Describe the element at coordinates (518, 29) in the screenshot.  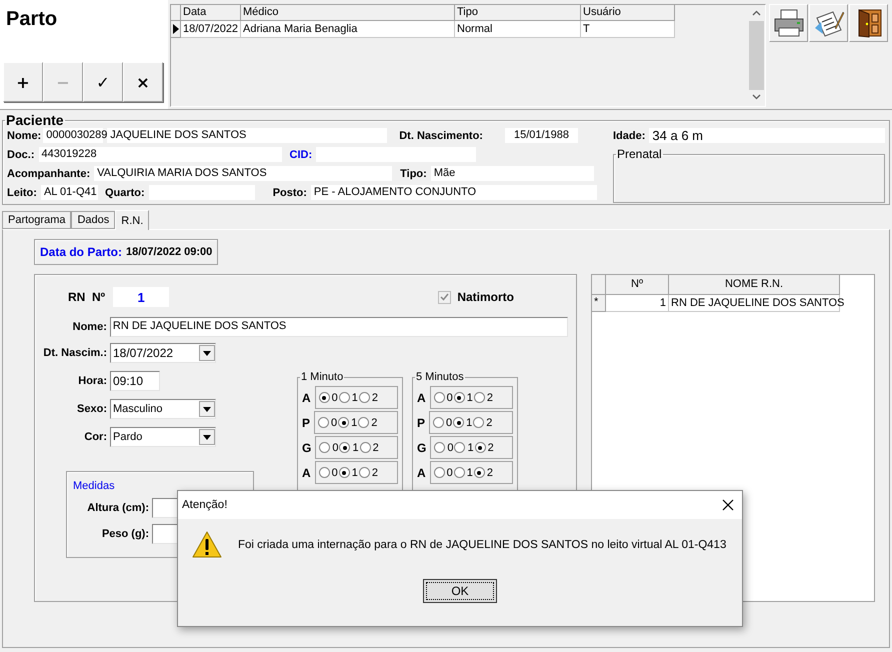
I see `table-cell: Normal` at that location.